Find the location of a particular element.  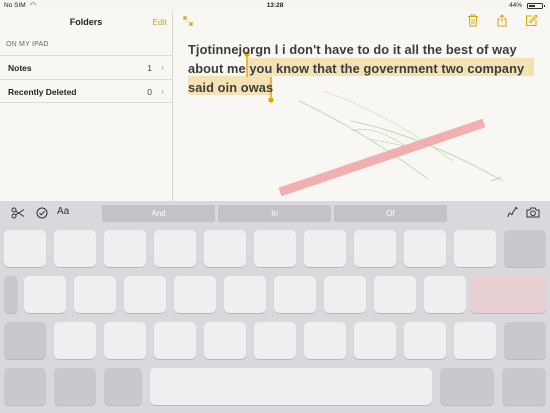

suggestion-1: And is located at coordinates (158, 213).